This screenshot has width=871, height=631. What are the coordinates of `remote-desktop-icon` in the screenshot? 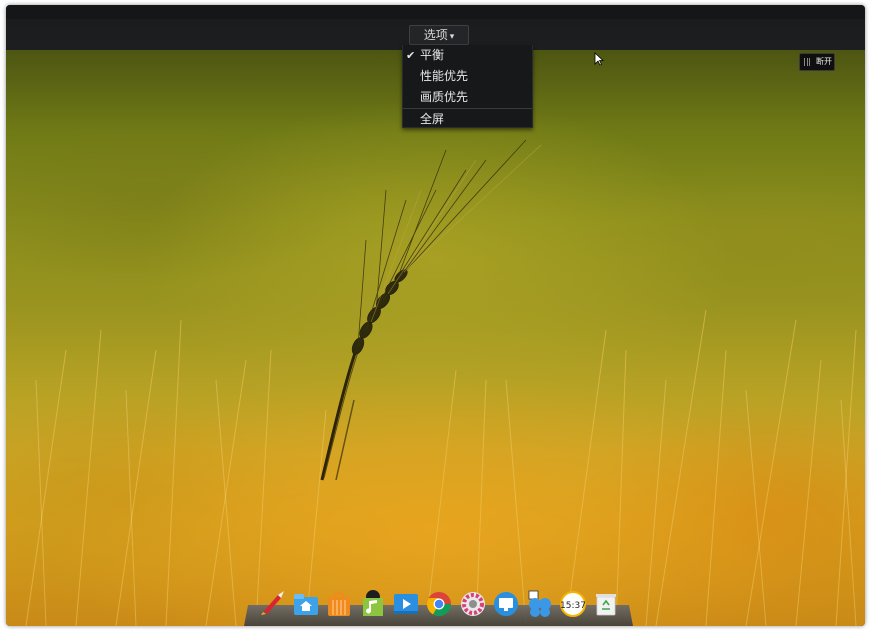 It's located at (506, 603).